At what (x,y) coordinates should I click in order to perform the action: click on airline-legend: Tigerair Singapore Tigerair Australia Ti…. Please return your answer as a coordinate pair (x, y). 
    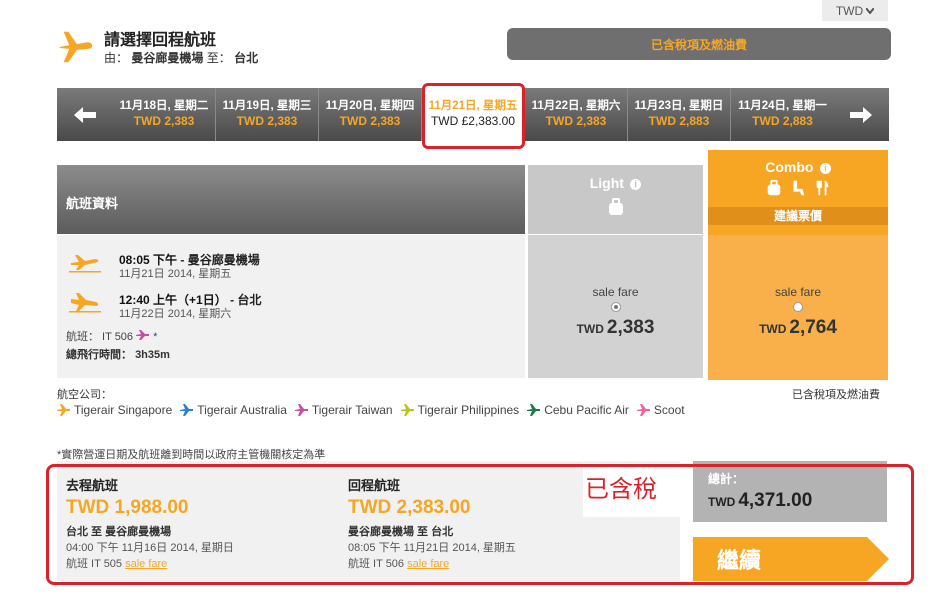
    Looking at the image, I should click on (371, 410).